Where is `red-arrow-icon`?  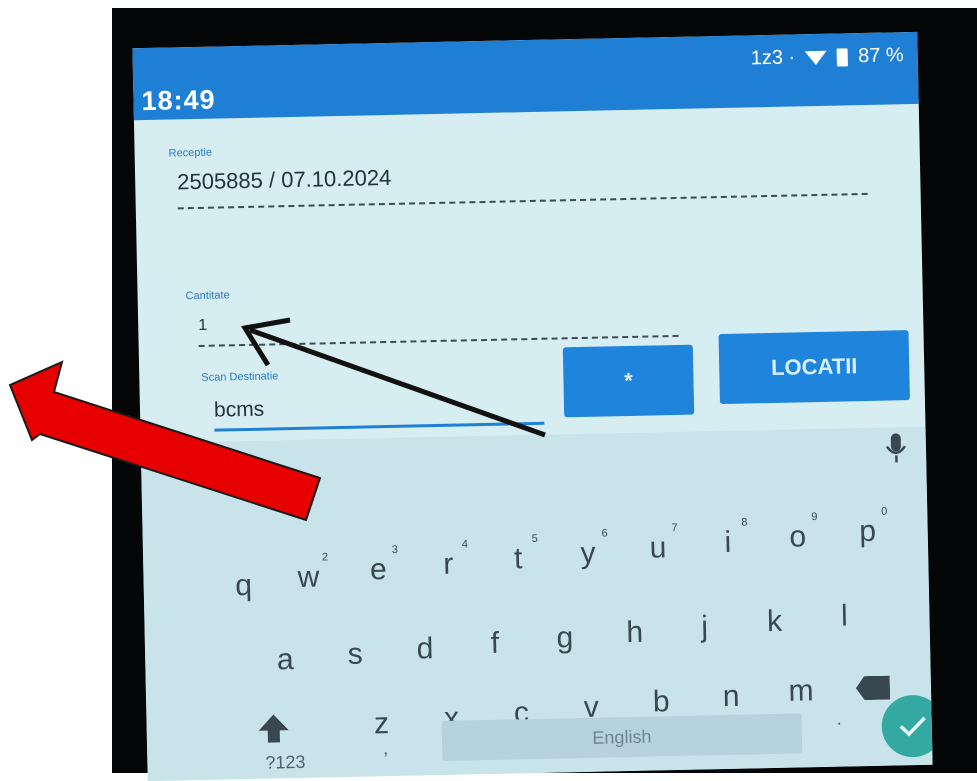
red-arrow-icon is located at coordinates (165, 441).